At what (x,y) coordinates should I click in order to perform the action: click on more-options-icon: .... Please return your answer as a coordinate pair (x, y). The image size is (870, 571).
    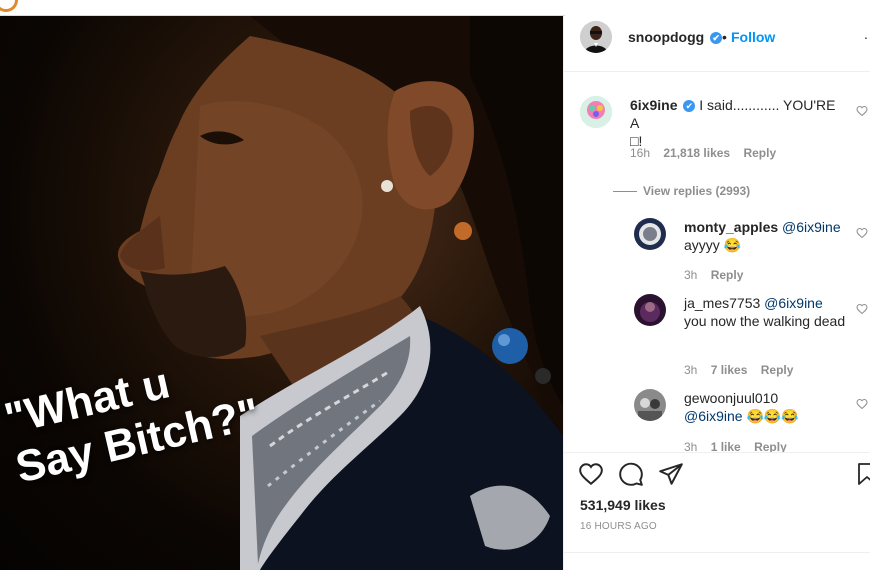
    Looking at the image, I should click on (867, 34).